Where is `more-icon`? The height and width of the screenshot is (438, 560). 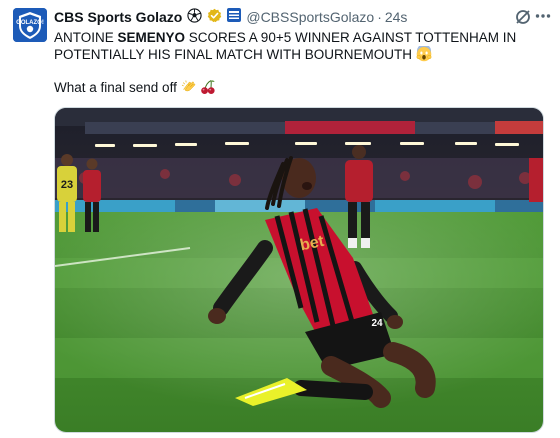 more-icon is located at coordinates (543, 17).